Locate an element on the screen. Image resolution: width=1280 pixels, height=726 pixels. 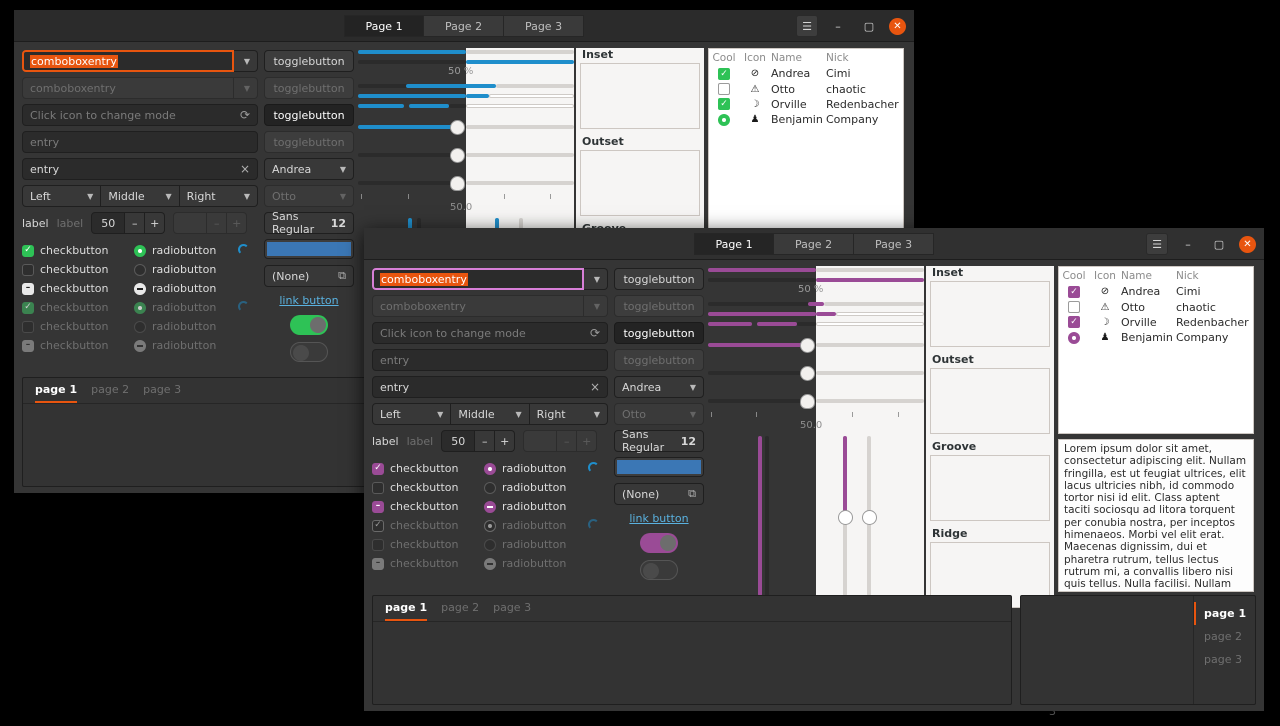
fg-align-combos: Left ▼ Middle ▼ Right ▼ is located at coordinates (490, 414).